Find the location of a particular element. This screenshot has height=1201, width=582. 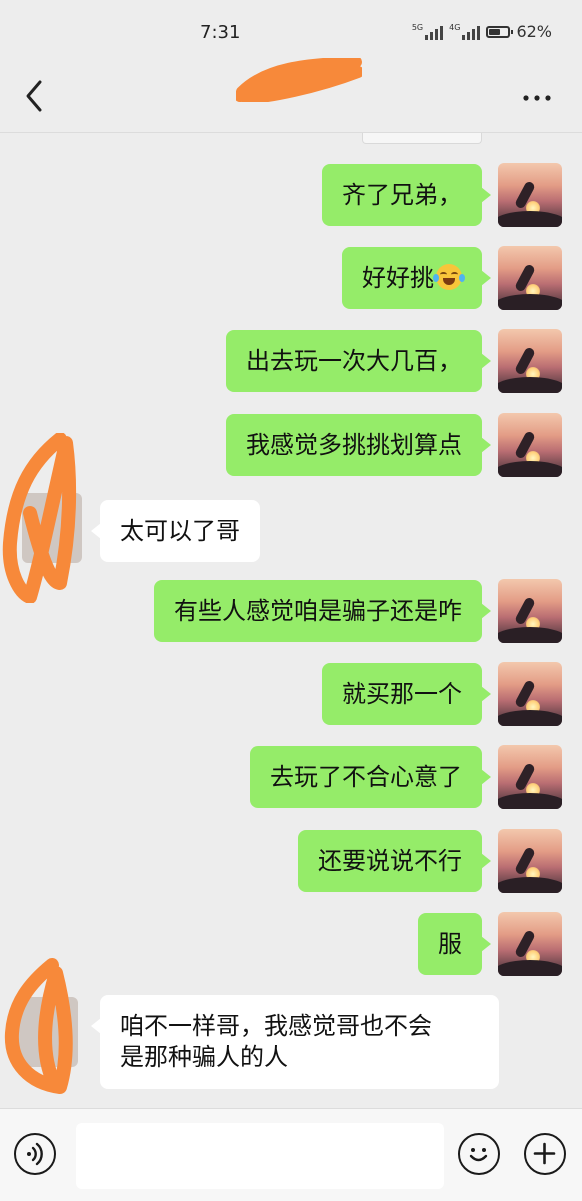

message-text: 太可以了哥 is located at coordinates (180, 531).